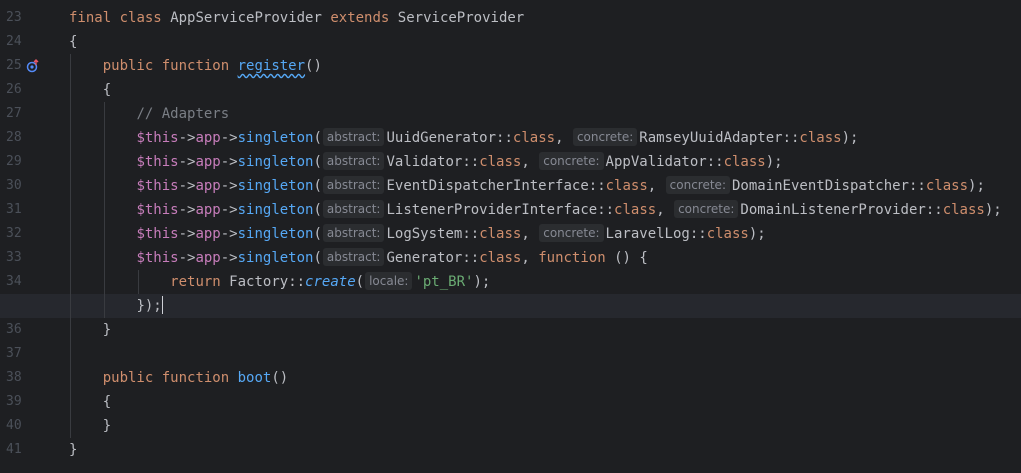 The image size is (1021, 473). I want to click on code-line: public function register(), so click(510, 66).